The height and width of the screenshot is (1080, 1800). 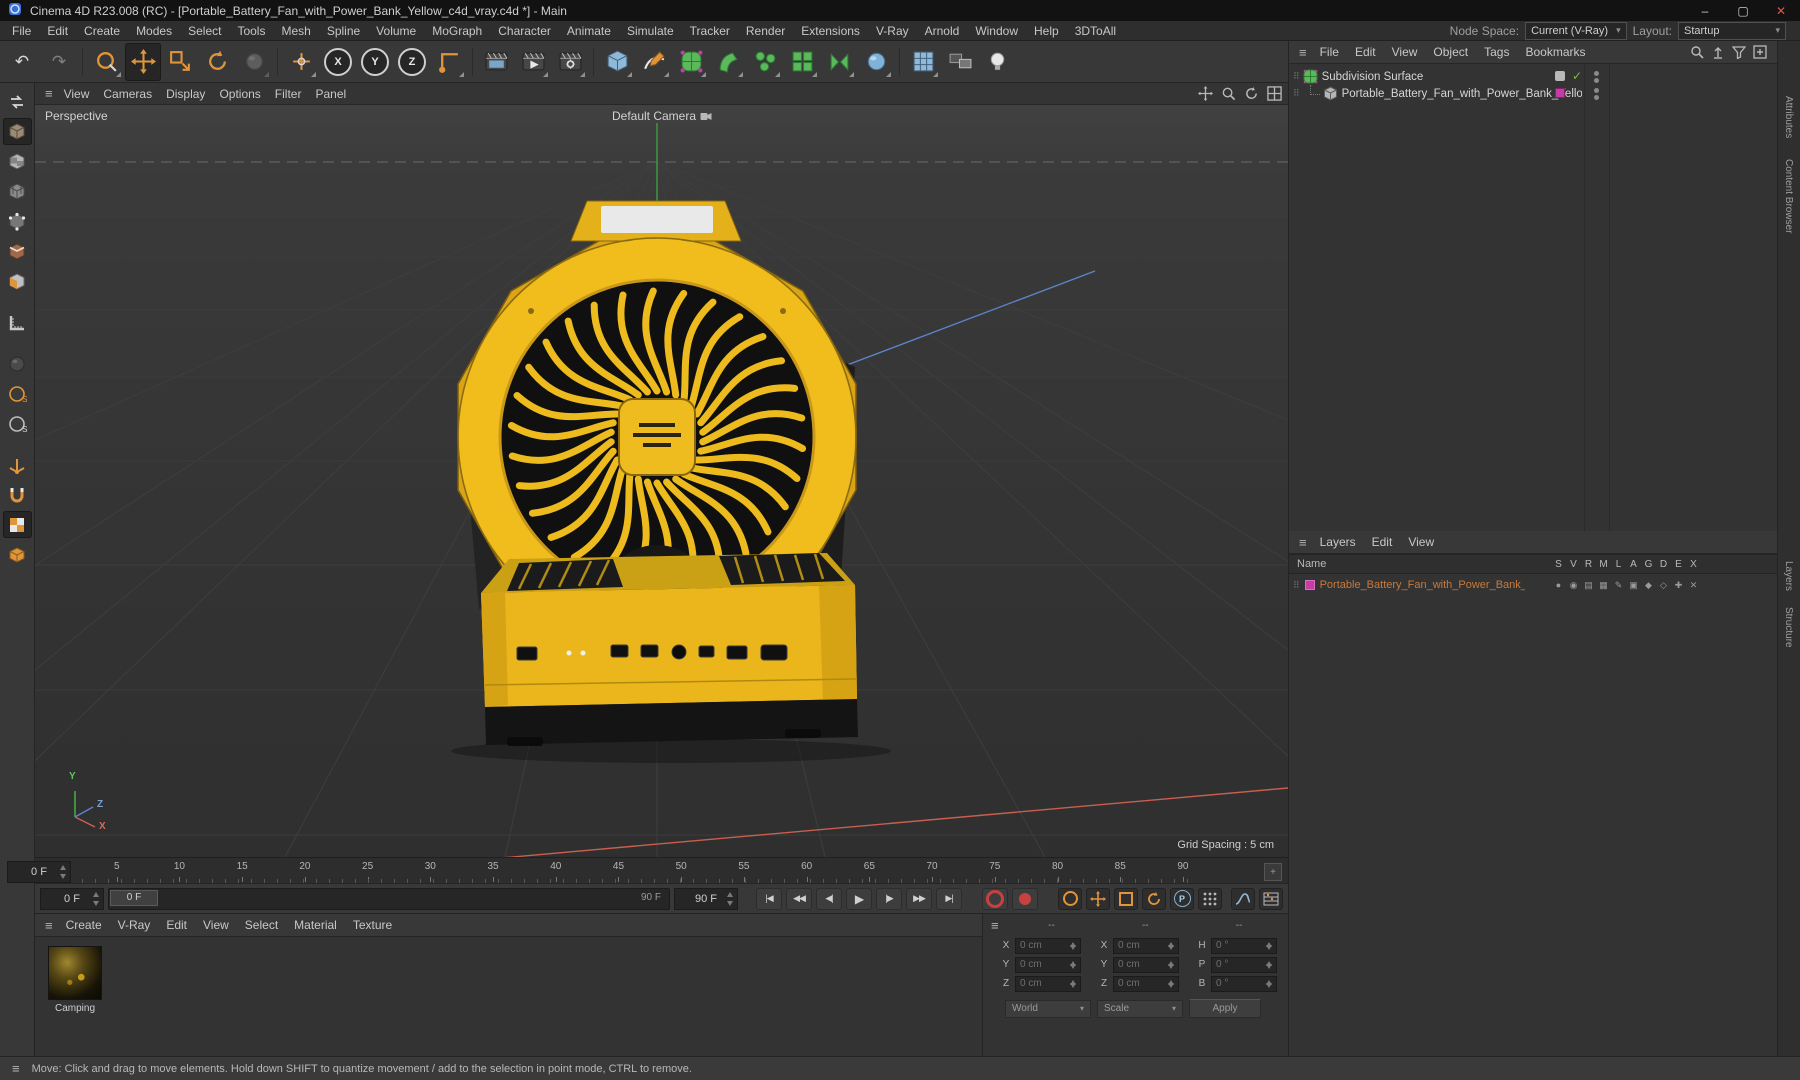 I want to click on deformers-flag-icon: ◇, so click(x=1663, y=585).